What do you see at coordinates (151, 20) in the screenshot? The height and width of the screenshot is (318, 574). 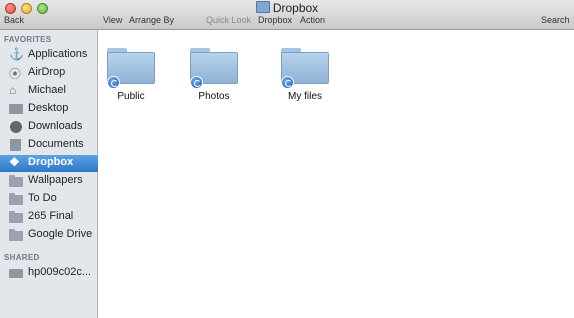 I see `arrange-by-button: Arrange By` at bounding box center [151, 20].